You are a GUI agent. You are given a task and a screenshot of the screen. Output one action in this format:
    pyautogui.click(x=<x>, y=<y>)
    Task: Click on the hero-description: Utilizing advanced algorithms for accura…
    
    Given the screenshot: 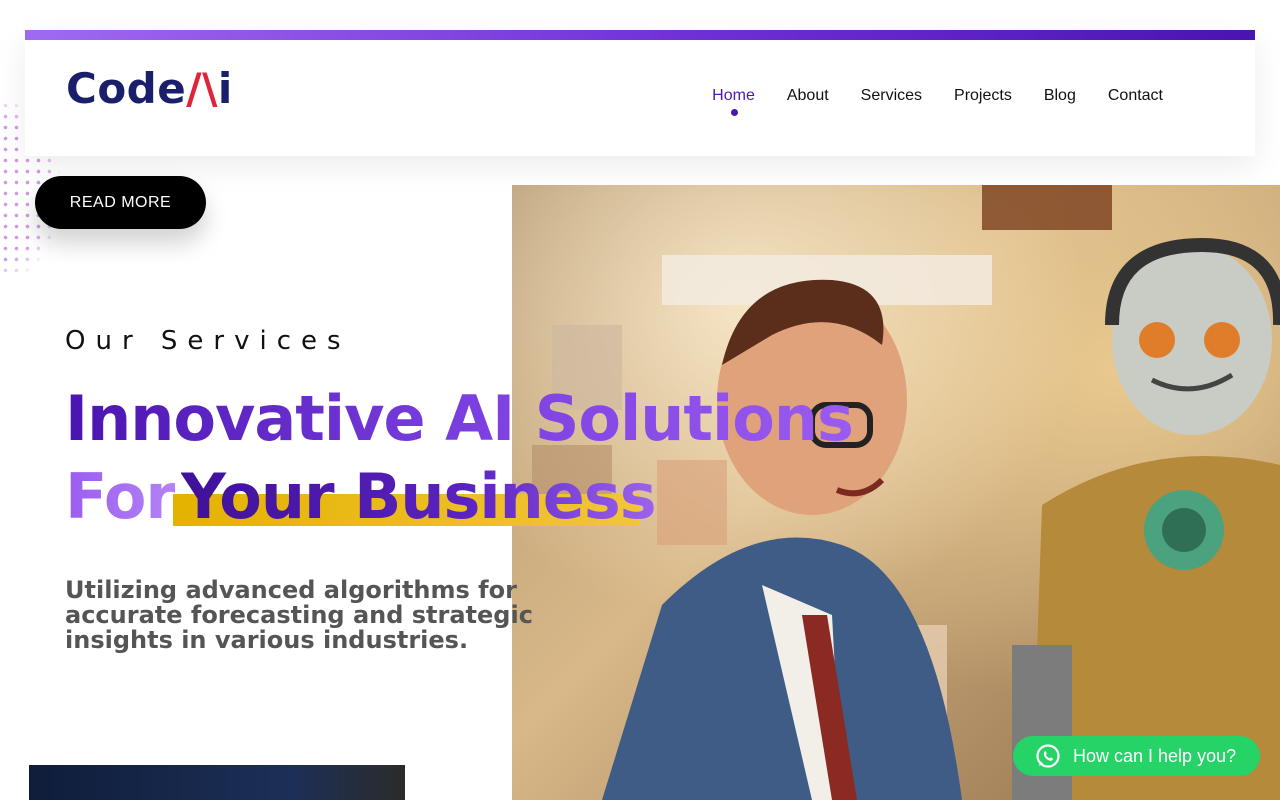 What is the action you would take?
    pyautogui.click(x=299, y=615)
    